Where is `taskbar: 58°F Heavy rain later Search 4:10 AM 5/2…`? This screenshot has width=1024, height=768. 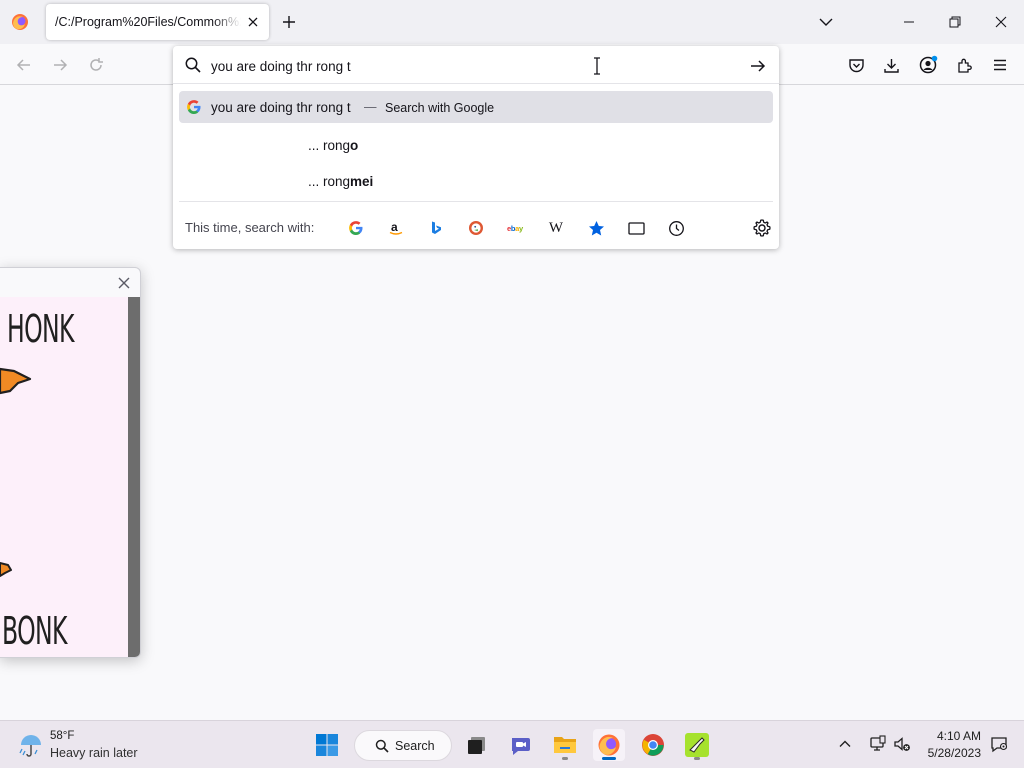
taskbar: 58°F Heavy rain later Search 4:10 AM 5/2… is located at coordinates (512, 744).